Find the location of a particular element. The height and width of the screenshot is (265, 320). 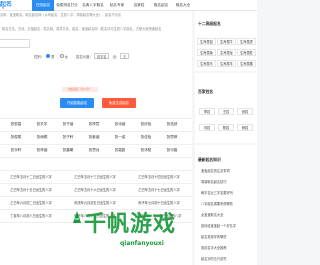

bazi-link: 丁亥年八月初八日出生的八字 is located at coordinates (31, 215).